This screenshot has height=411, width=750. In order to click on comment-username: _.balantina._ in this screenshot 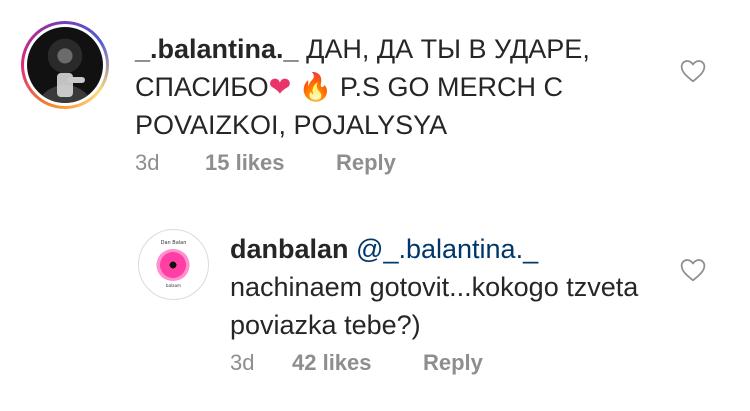, I will do `click(217, 49)`.